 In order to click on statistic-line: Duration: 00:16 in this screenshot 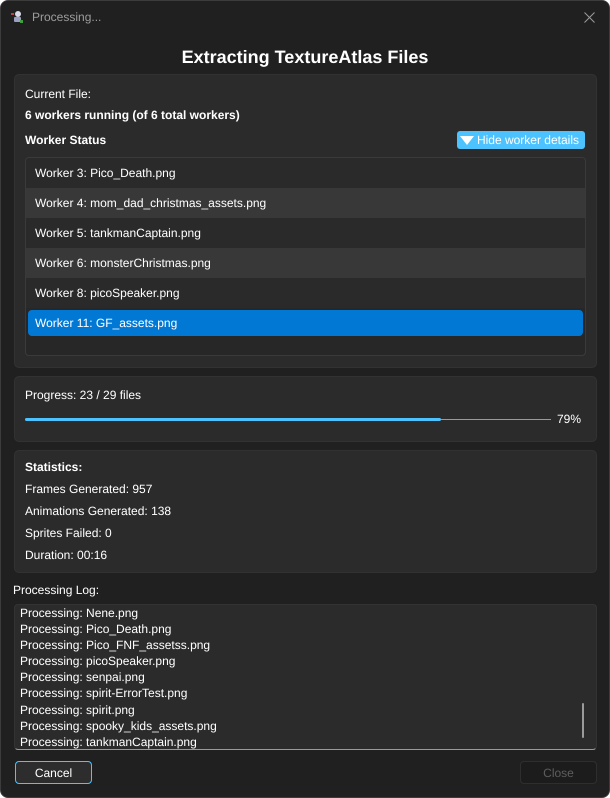, I will do `click(66, 555)`.